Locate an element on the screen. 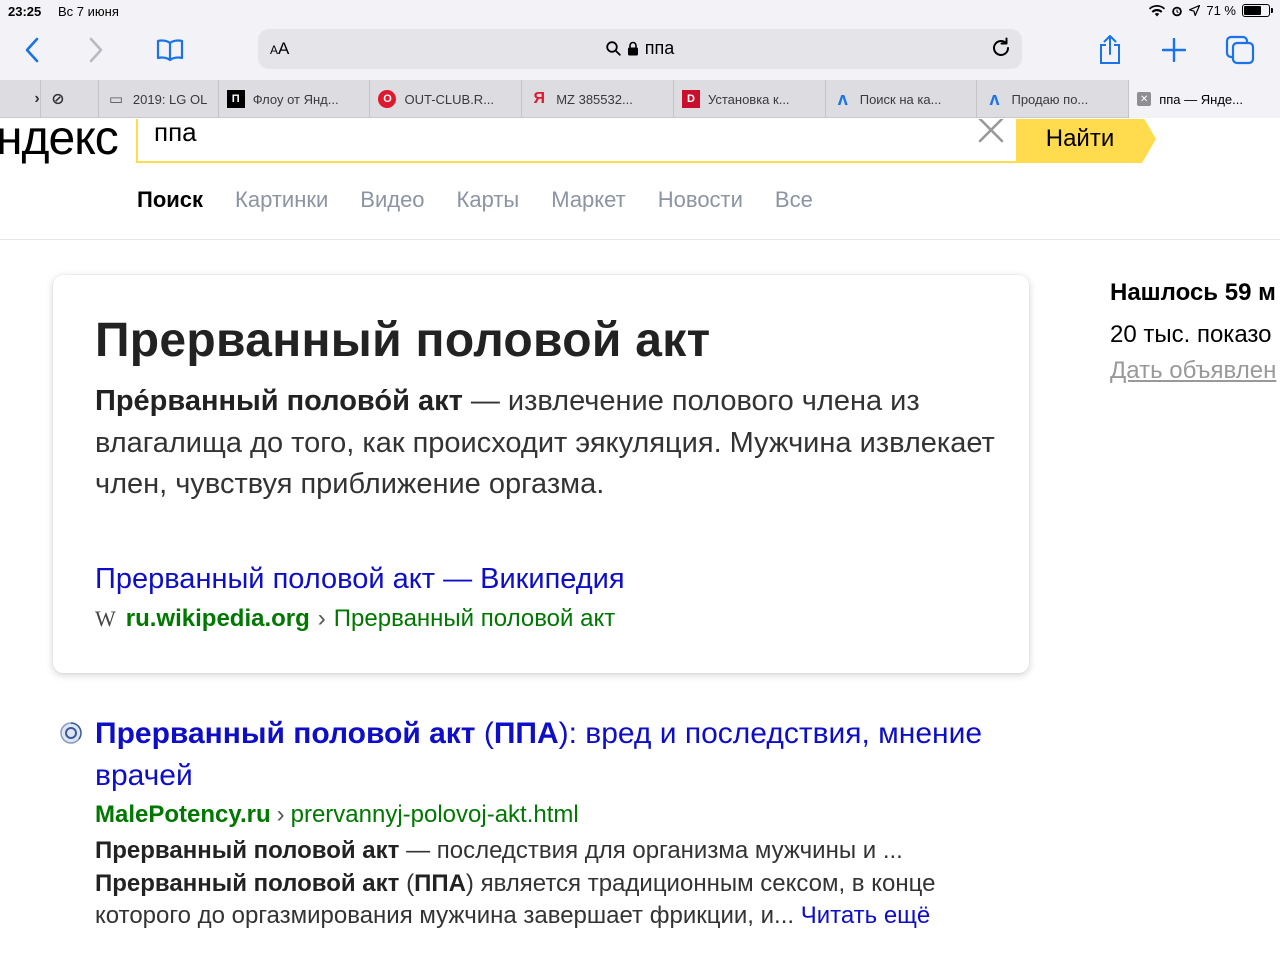 This screenshot has width=1280, height=960. chevron-right-icon is located at coordinates (96, 50).